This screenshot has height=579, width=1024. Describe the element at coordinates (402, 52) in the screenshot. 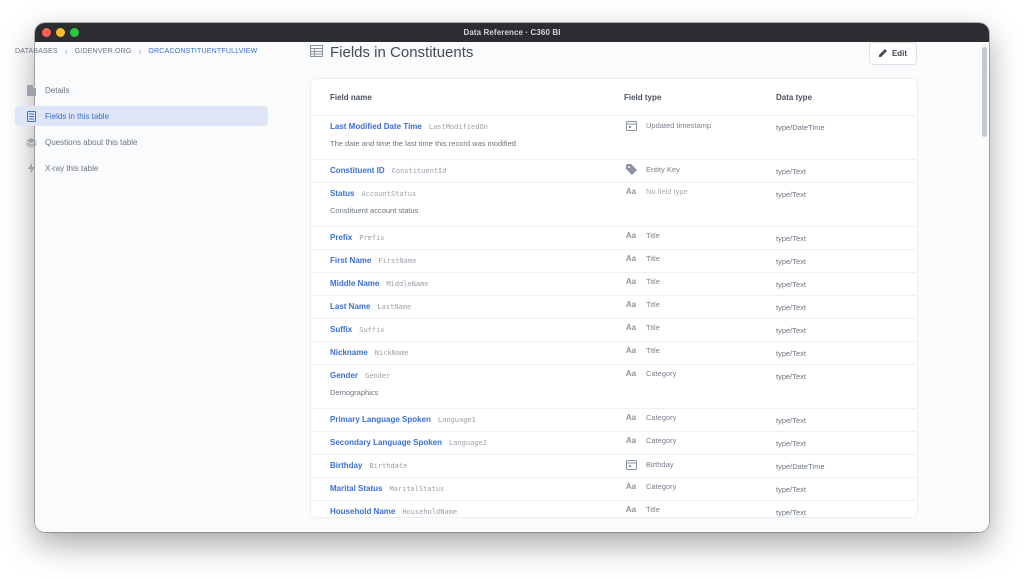

I see `page-title-text: Fields in Constituents` at that location.